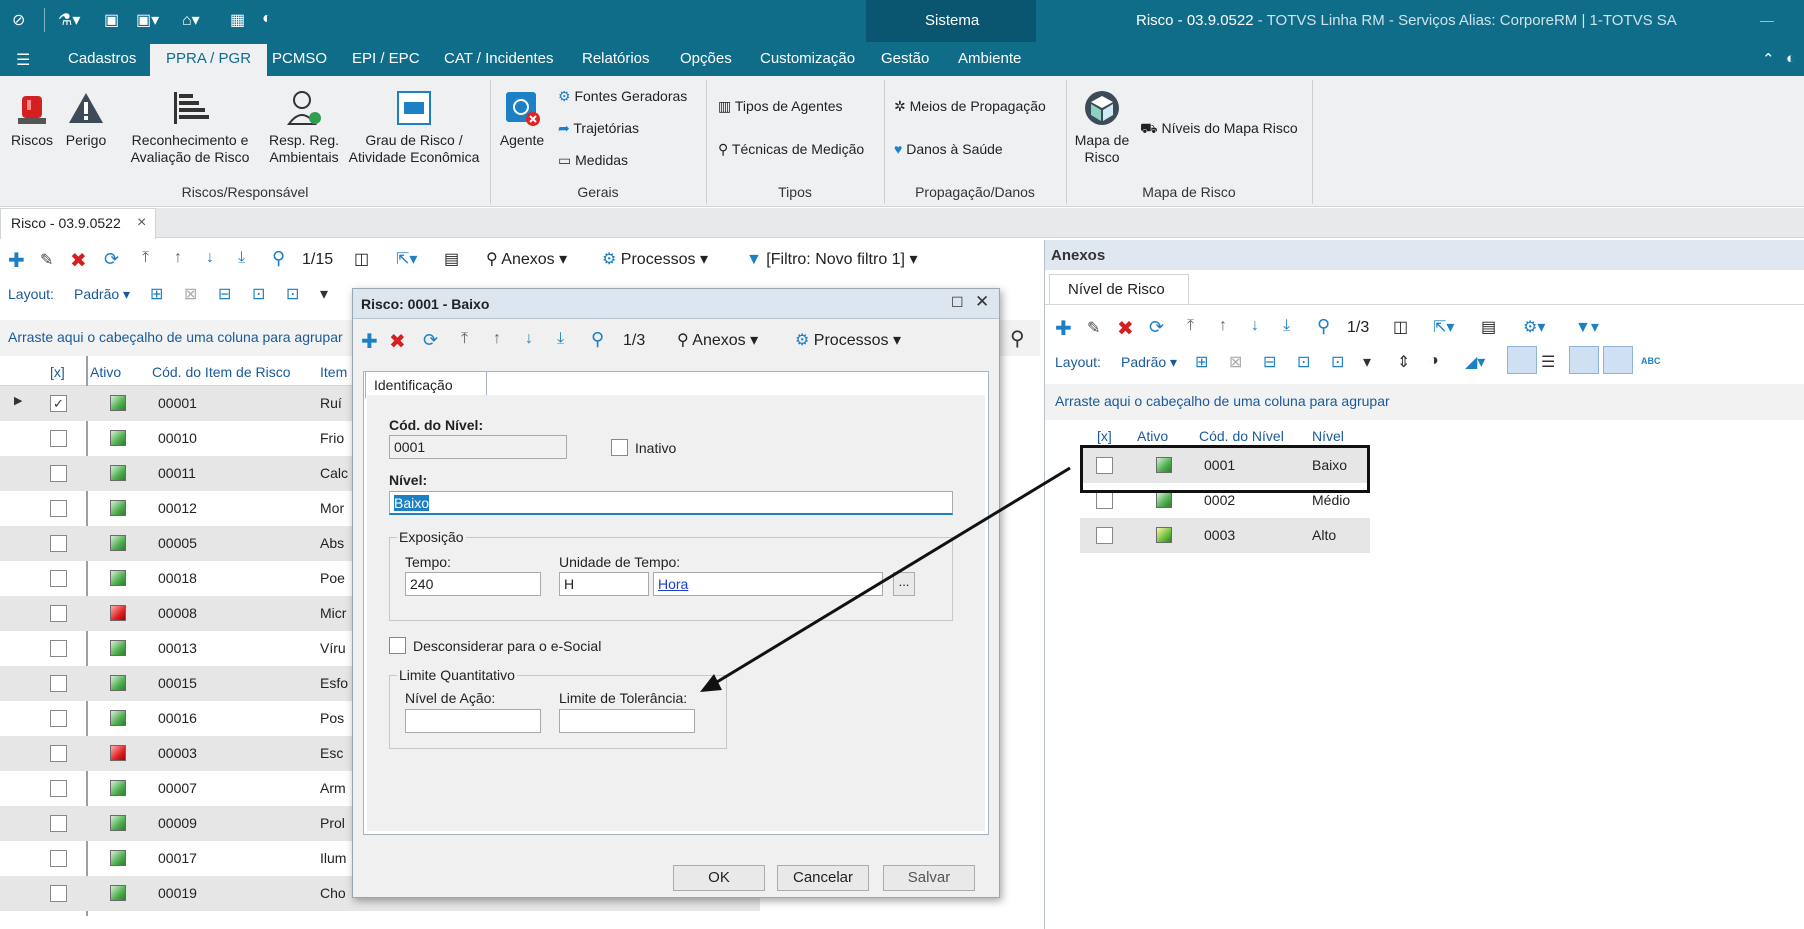 Image resolution: width=1804 pixels, height=929 pixels. What do you see at coordinates (473, 721) in the screenshot?
I see `nivel-acao-field` at bounding box center [473, 721].